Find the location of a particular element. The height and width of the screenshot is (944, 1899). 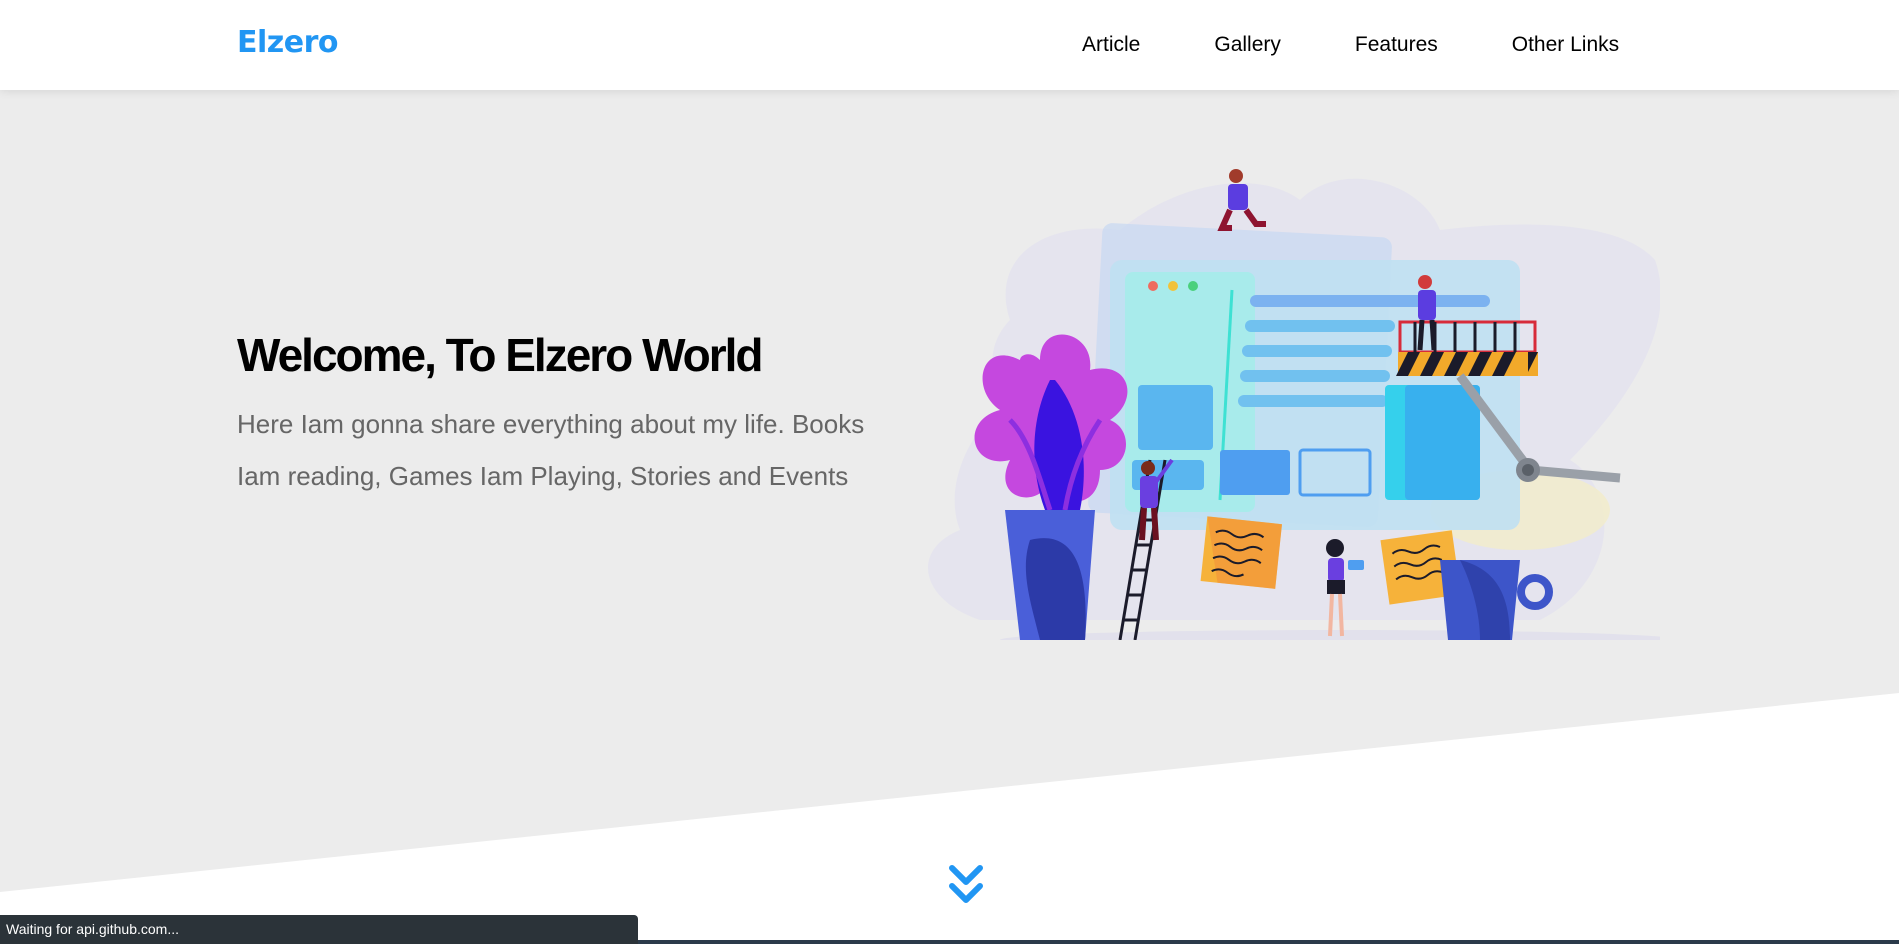

page-title: Welcome, To Elzero World is located at coordinates (500, 355).